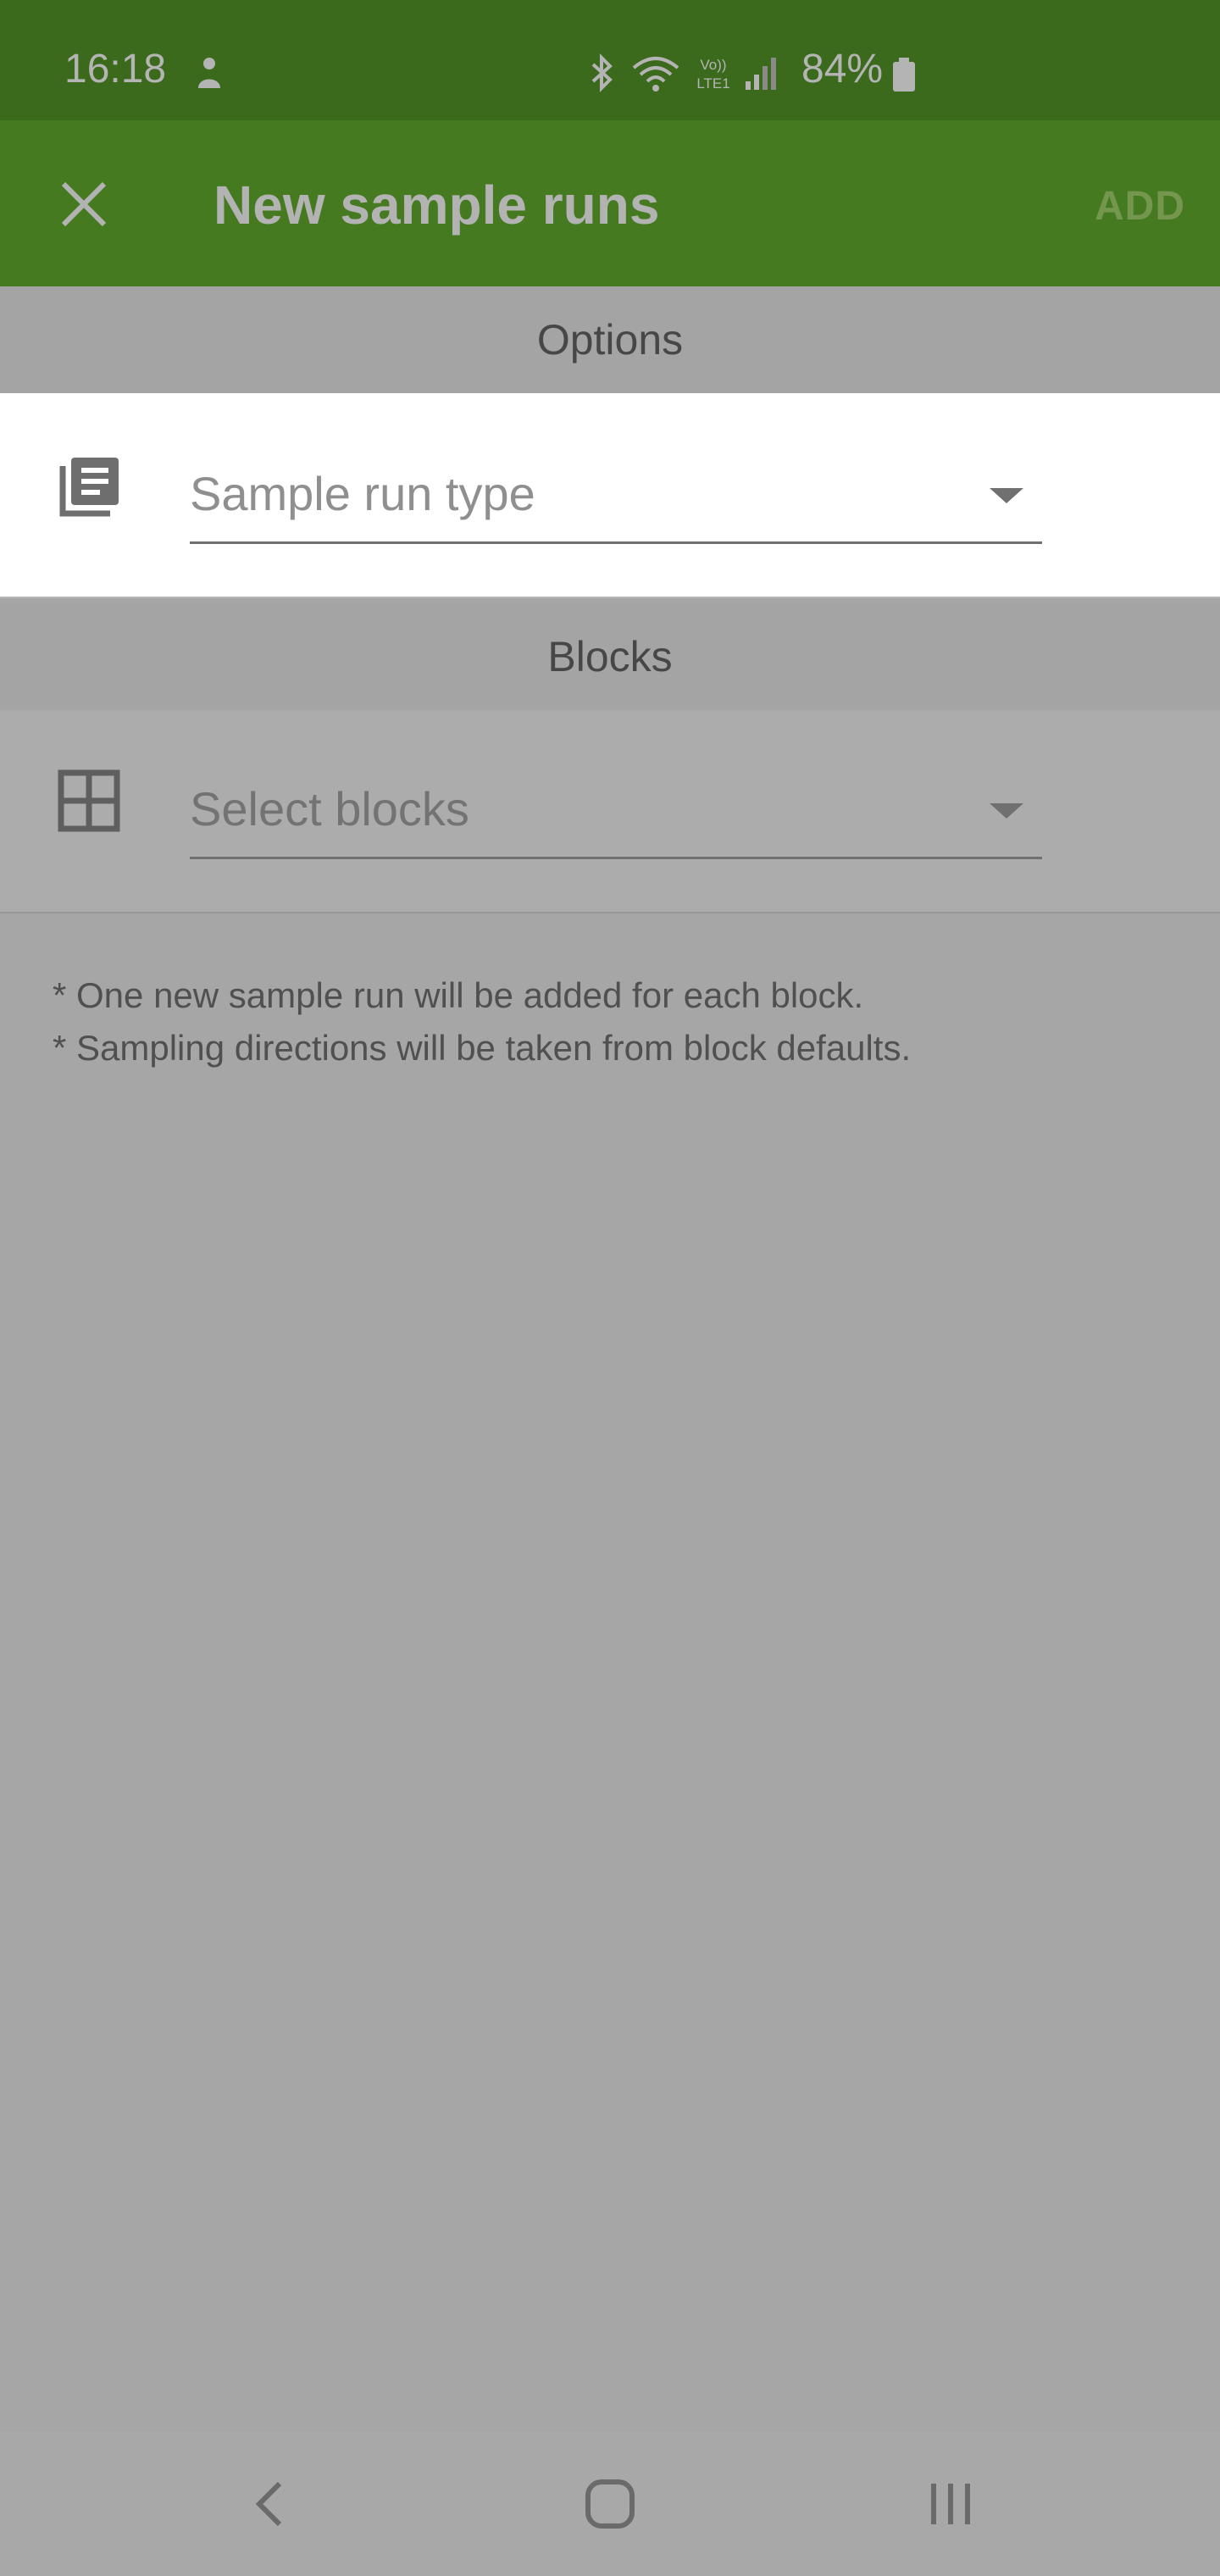 The height and width of the screenshot is (2576, 1220). I want to click on status-time: 16:18, so click(115, 69).